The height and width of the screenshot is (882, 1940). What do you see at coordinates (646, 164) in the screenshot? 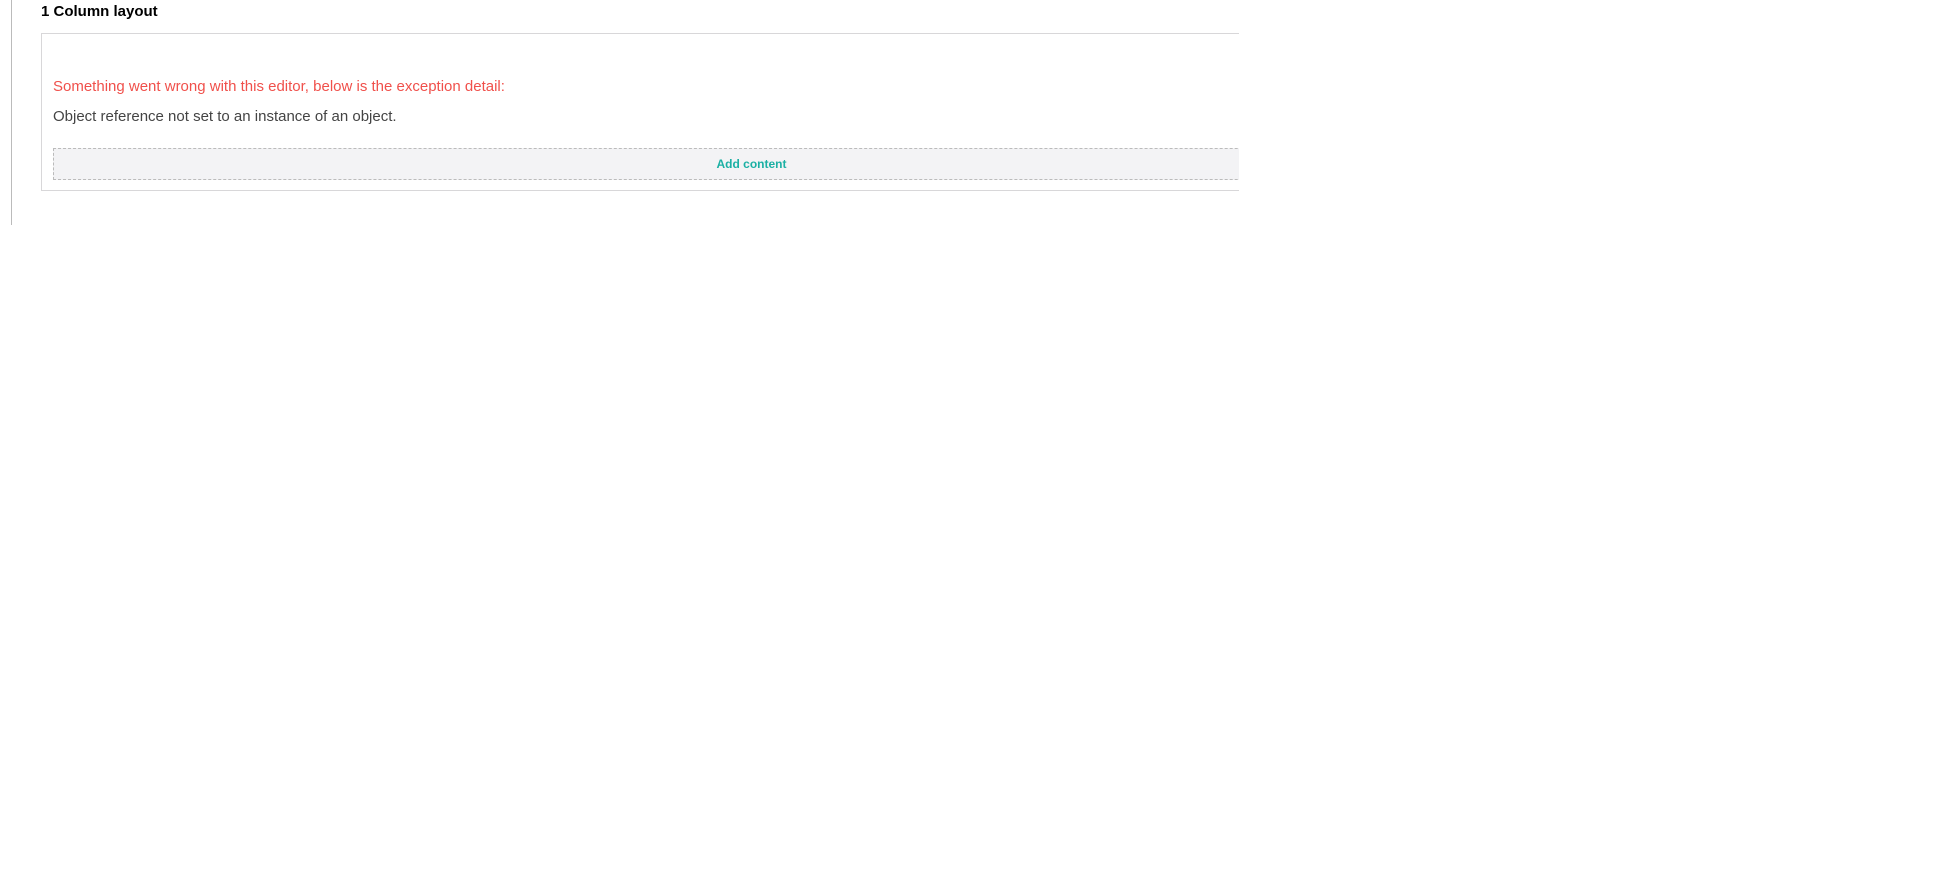
I see `add-content-button: Add content` at bounding box center [646, 164].